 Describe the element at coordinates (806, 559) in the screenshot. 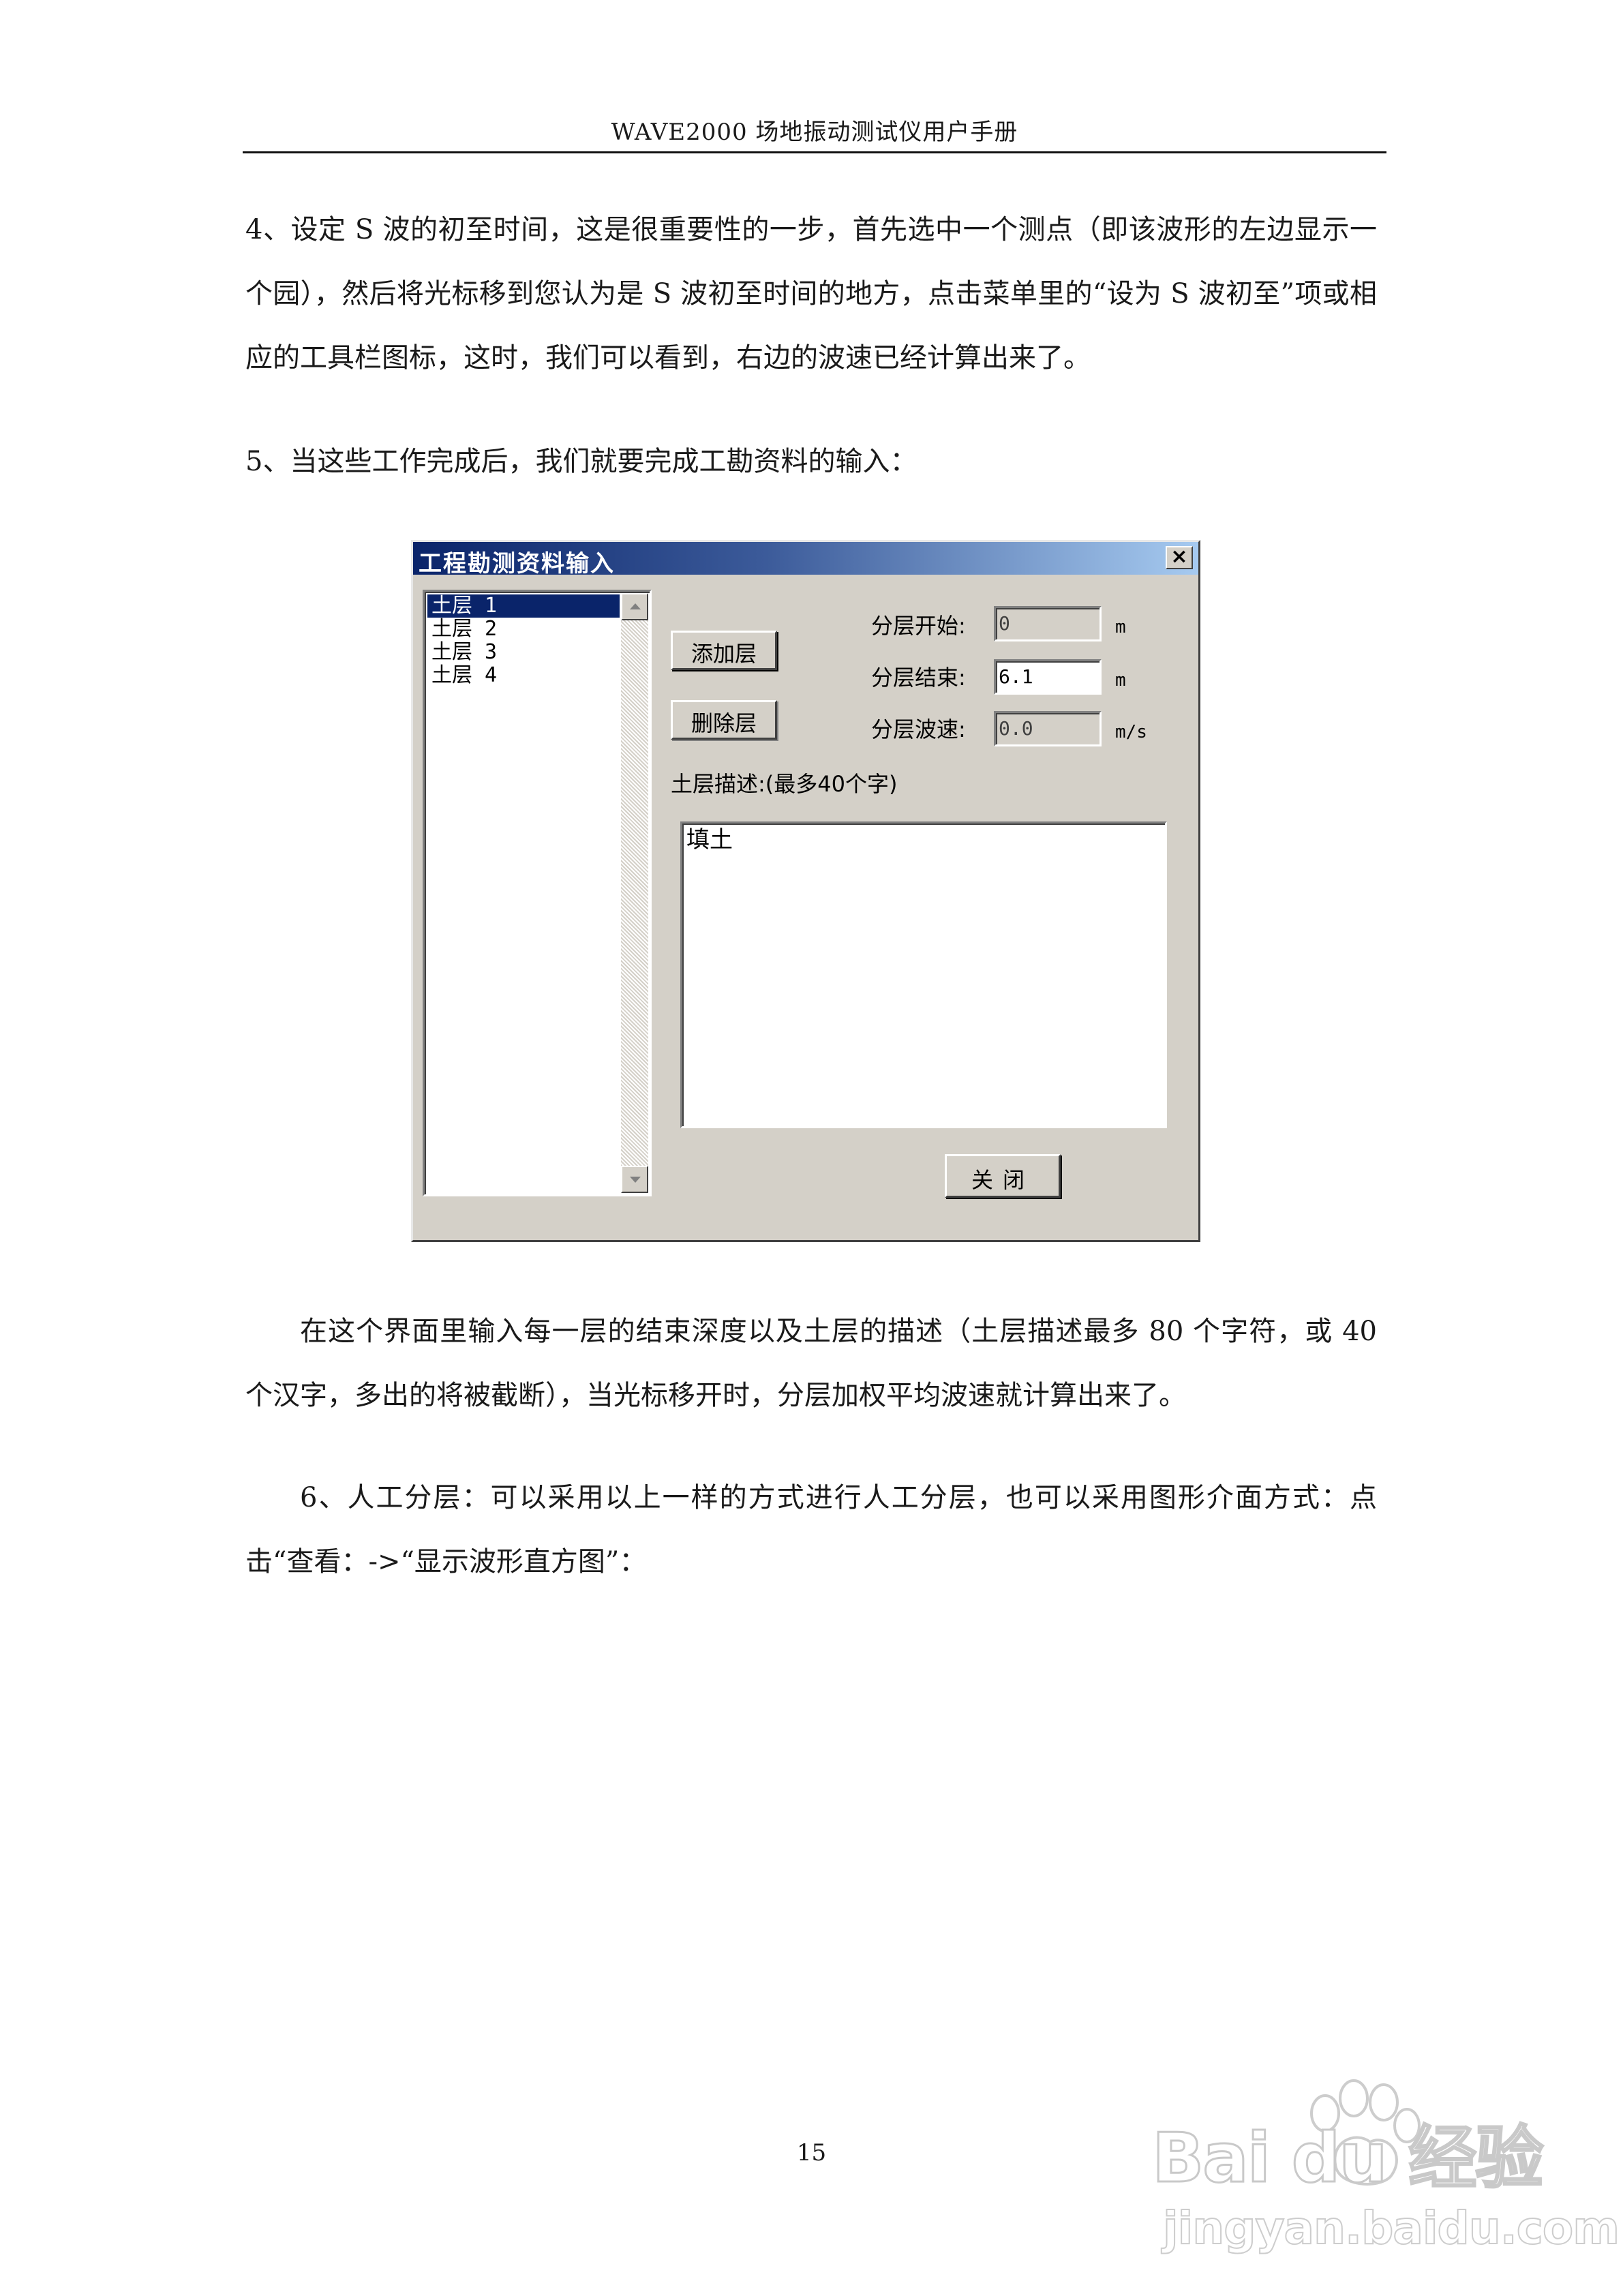

I see `dialog-titlebar: 工程勘测资料输入 ×` at that location.